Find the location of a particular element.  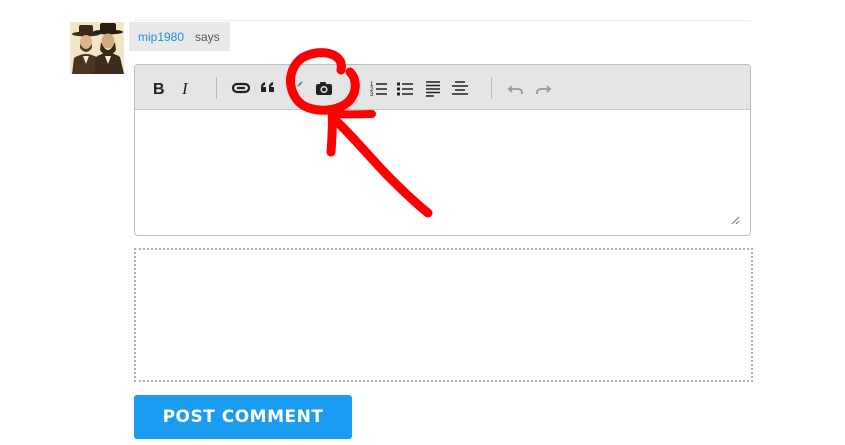

redo-icon is located at coordinates (544, 89).